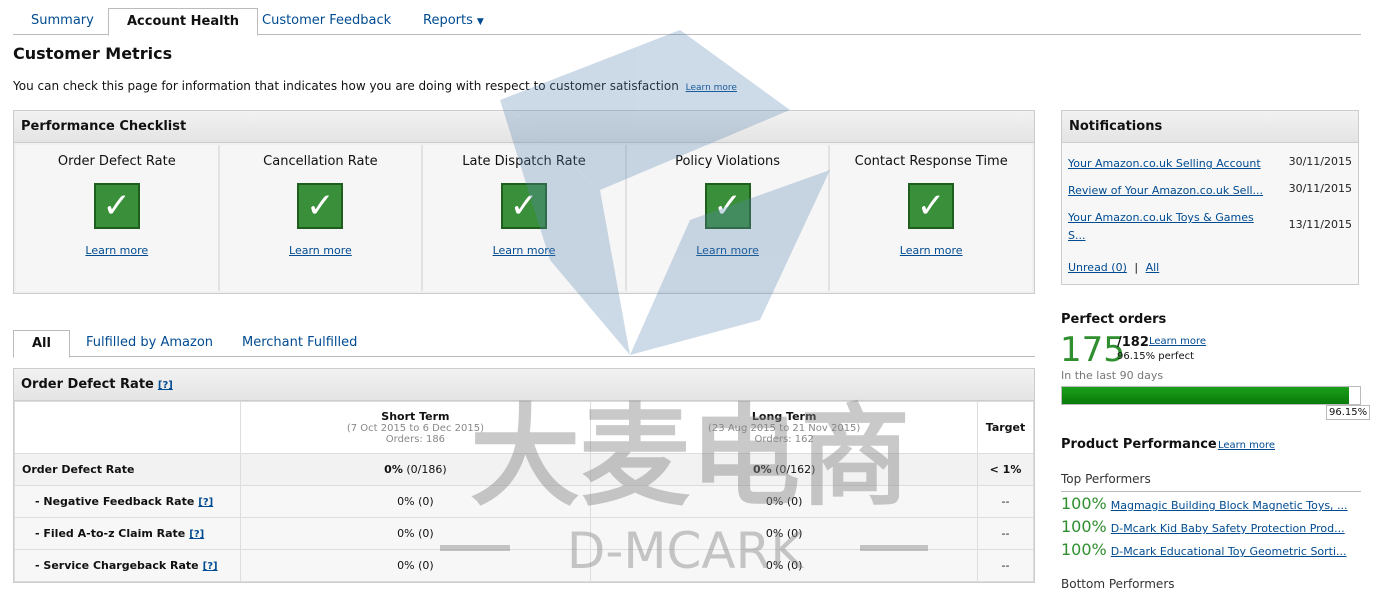  I want to click on target-value: --, so click(1005, 533).